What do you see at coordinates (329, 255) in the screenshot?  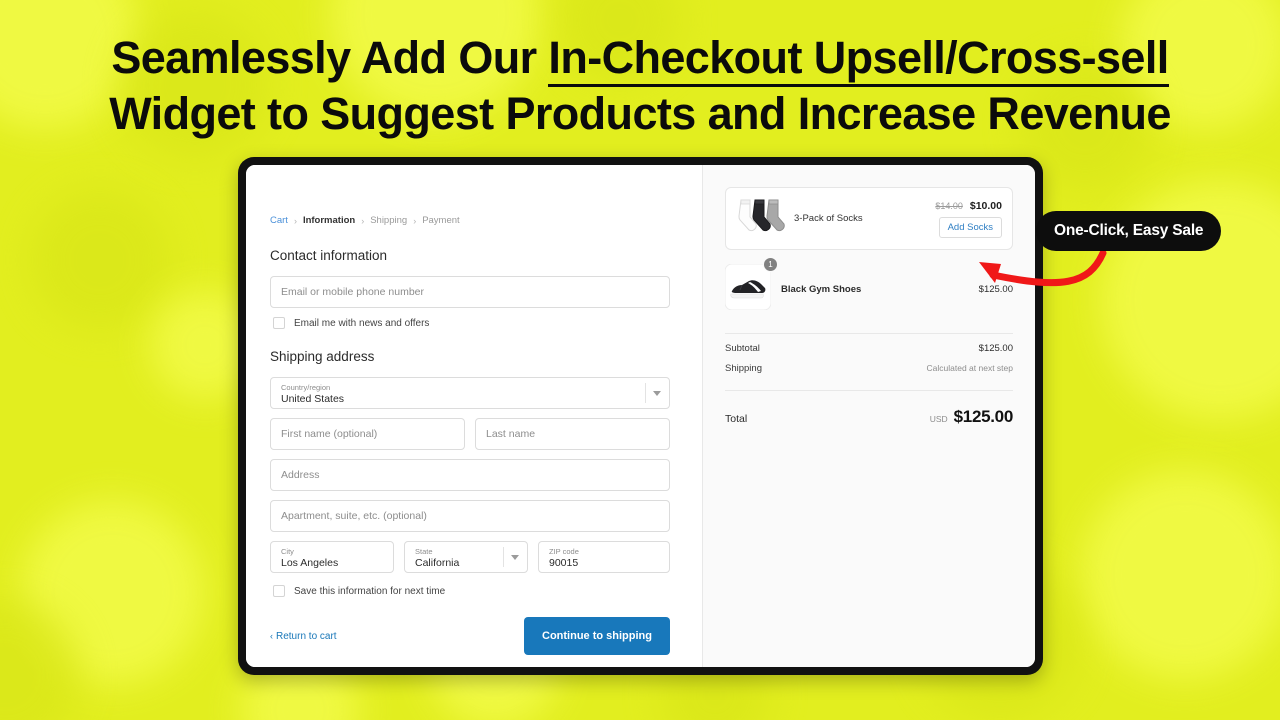 I see `contact-information-title: Contact information` at bounding box center [329, 255].